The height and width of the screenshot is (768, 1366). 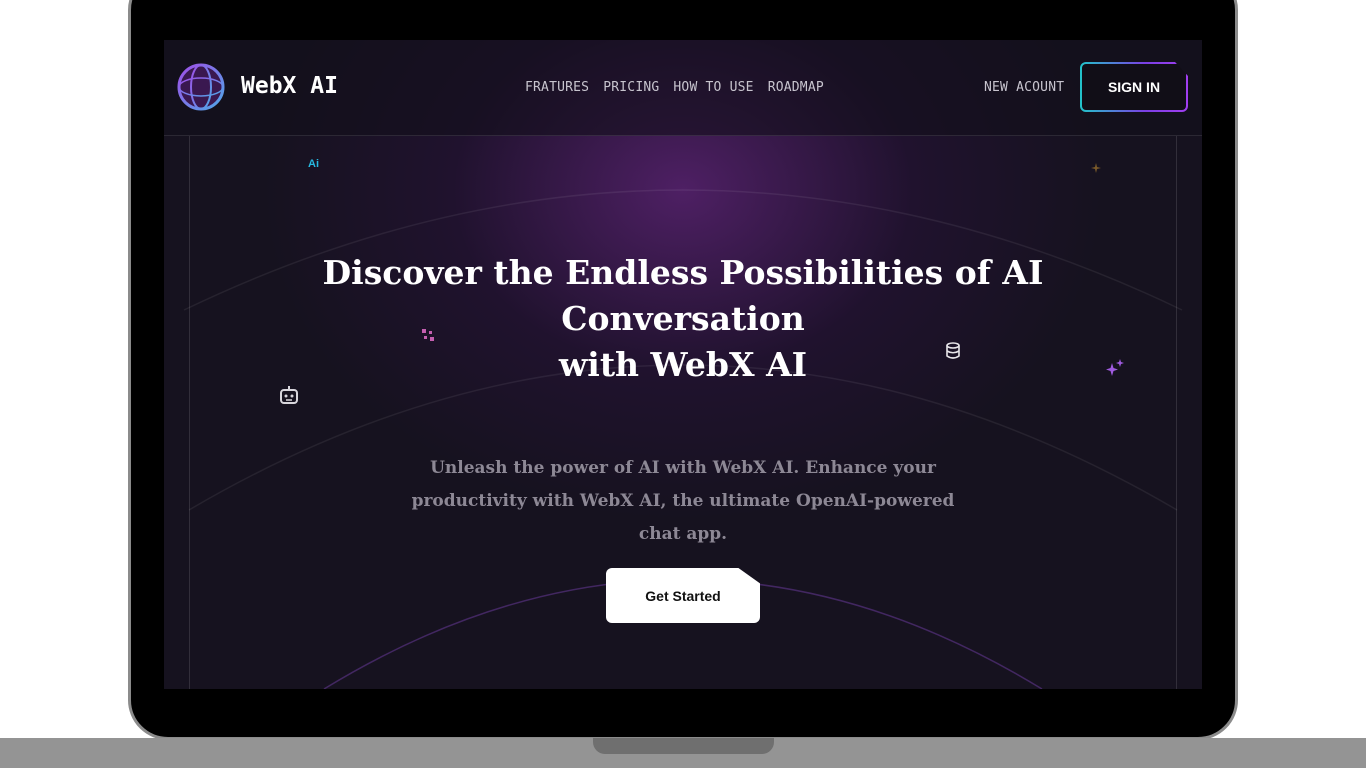 I want to click on small-star-icon, so click(x=1096, y=168).